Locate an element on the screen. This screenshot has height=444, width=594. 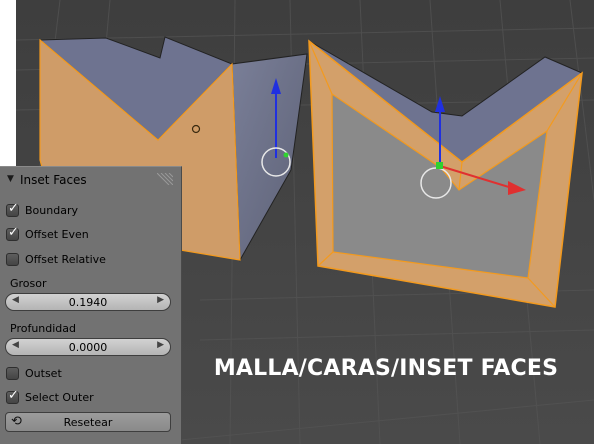
boundary-checkbox: ✓ is located at coordinates (12, 208).